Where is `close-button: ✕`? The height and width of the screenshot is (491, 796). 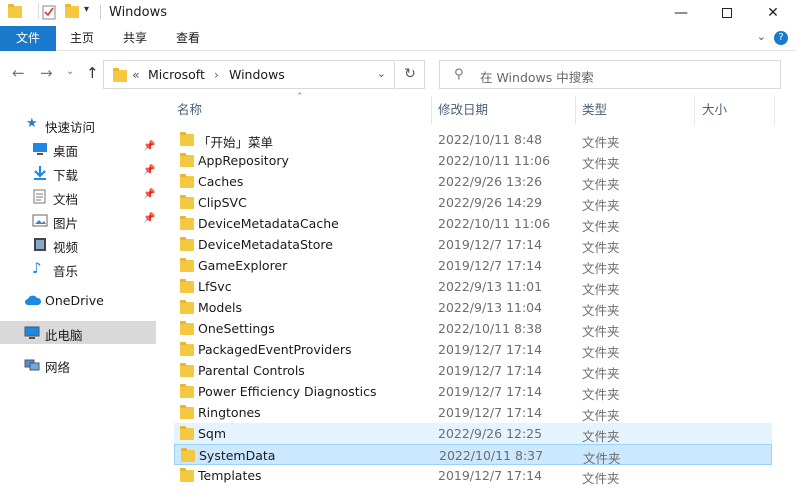 close-button: ✕ is located at coordinates (773, 13).